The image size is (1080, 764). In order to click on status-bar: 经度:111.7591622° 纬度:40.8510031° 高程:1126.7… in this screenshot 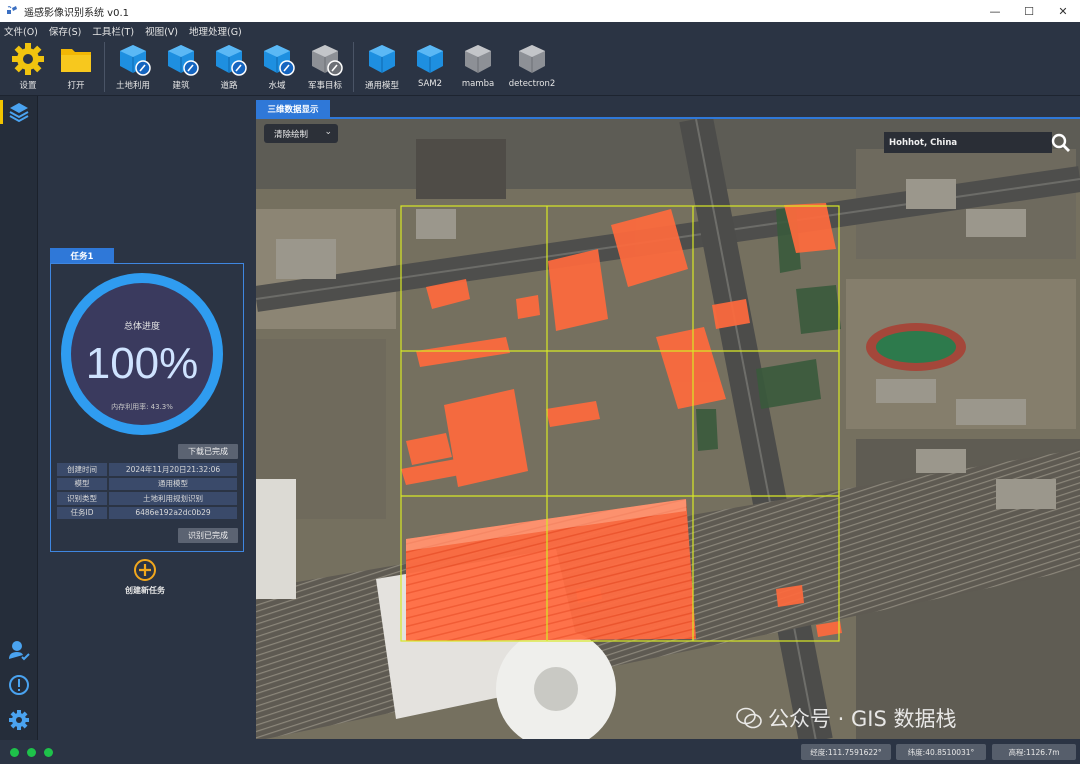, I will do `click(540, 752)`.